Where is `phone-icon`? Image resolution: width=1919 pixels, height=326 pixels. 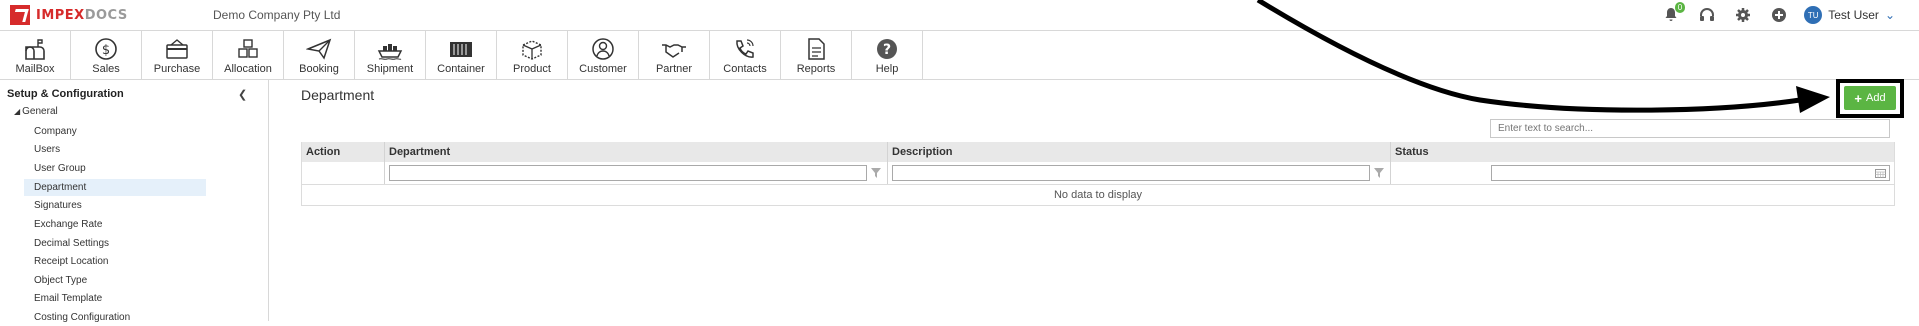 phone-icon is located at coordinates (745, 48).